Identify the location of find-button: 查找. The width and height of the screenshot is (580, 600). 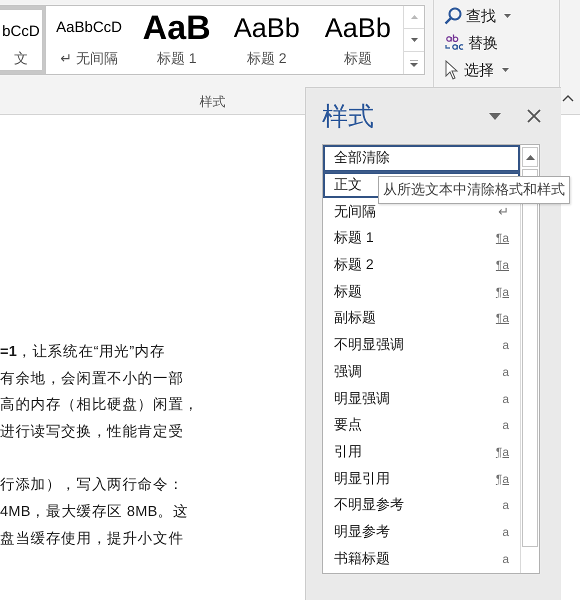
(501, 16).